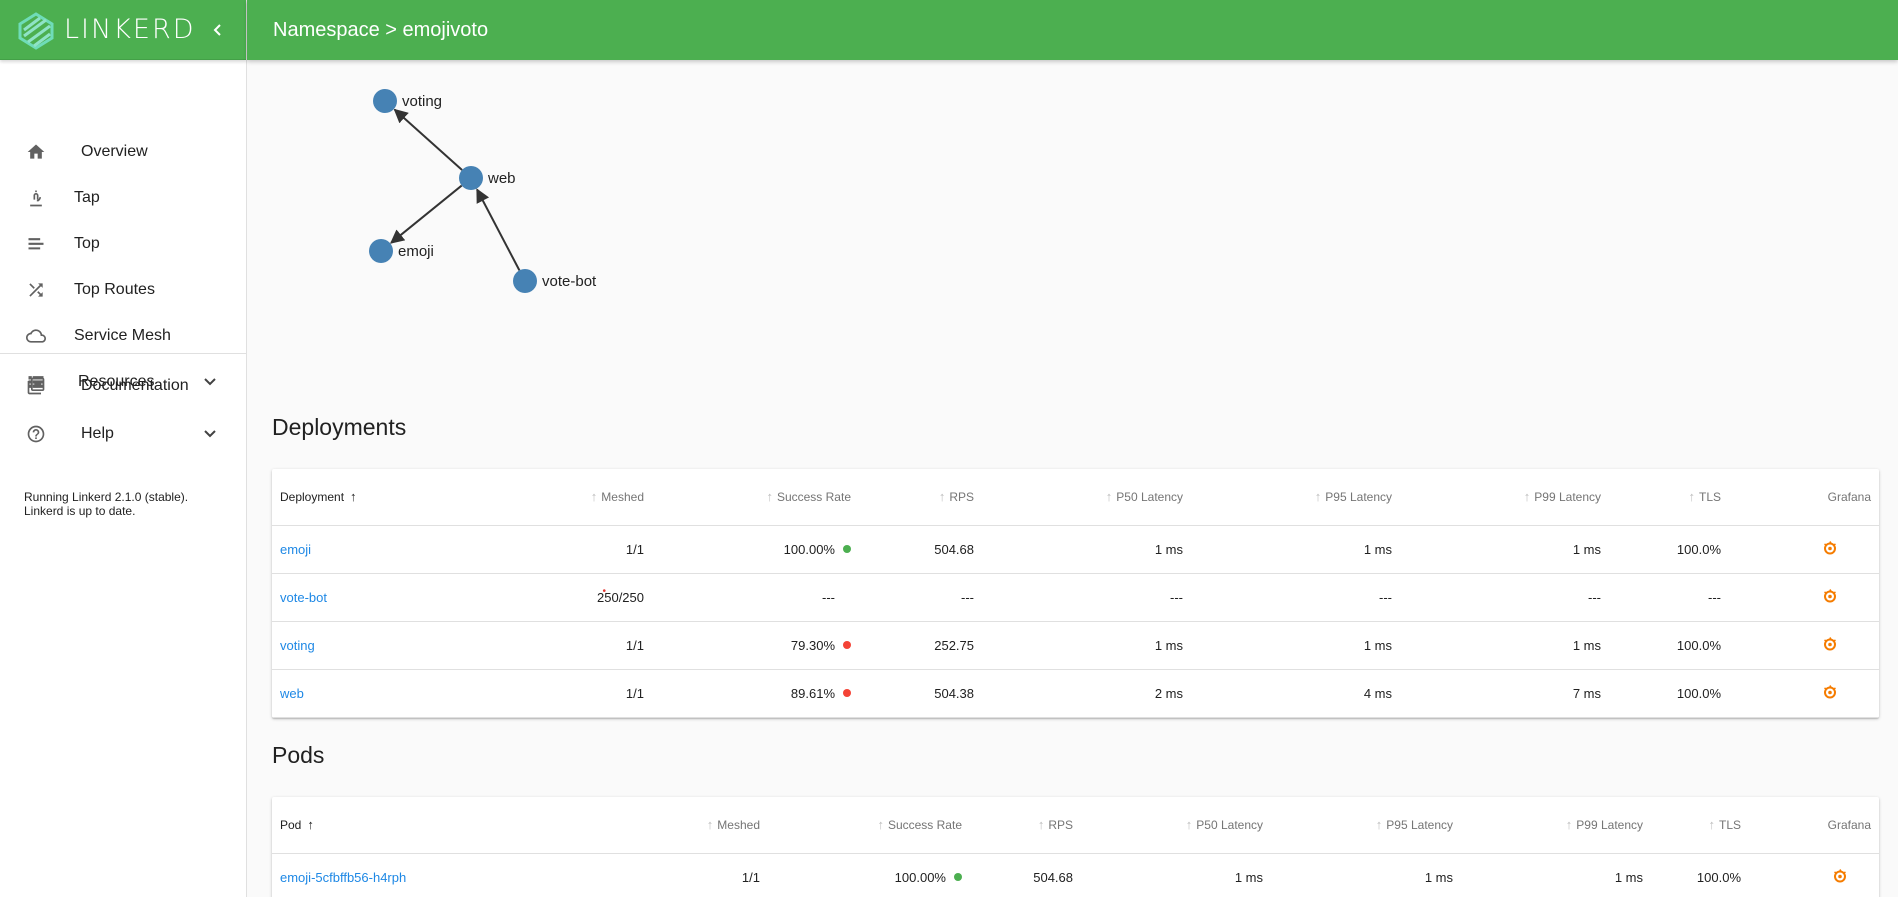  I want to click on graph-node-emoji, so click(381, 251).